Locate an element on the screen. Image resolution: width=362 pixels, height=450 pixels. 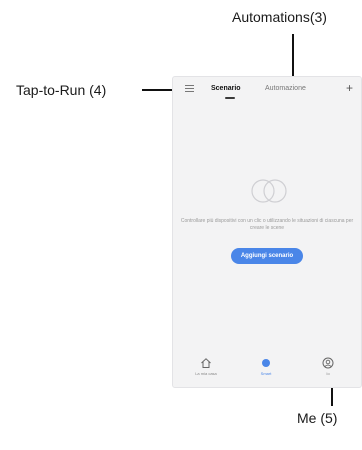
plus-icon: + is located at coordinates (349, 88).